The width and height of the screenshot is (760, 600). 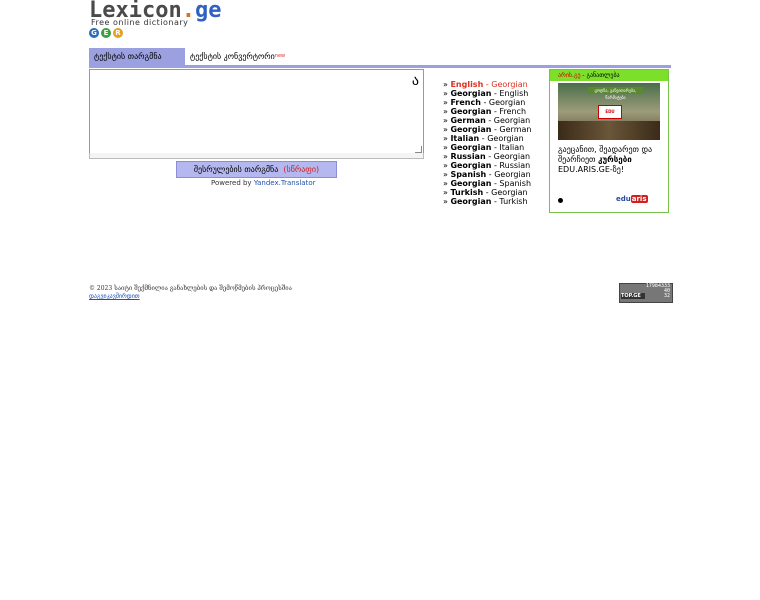 I want to click on language-from: Italian, so click(x=465, y=138).